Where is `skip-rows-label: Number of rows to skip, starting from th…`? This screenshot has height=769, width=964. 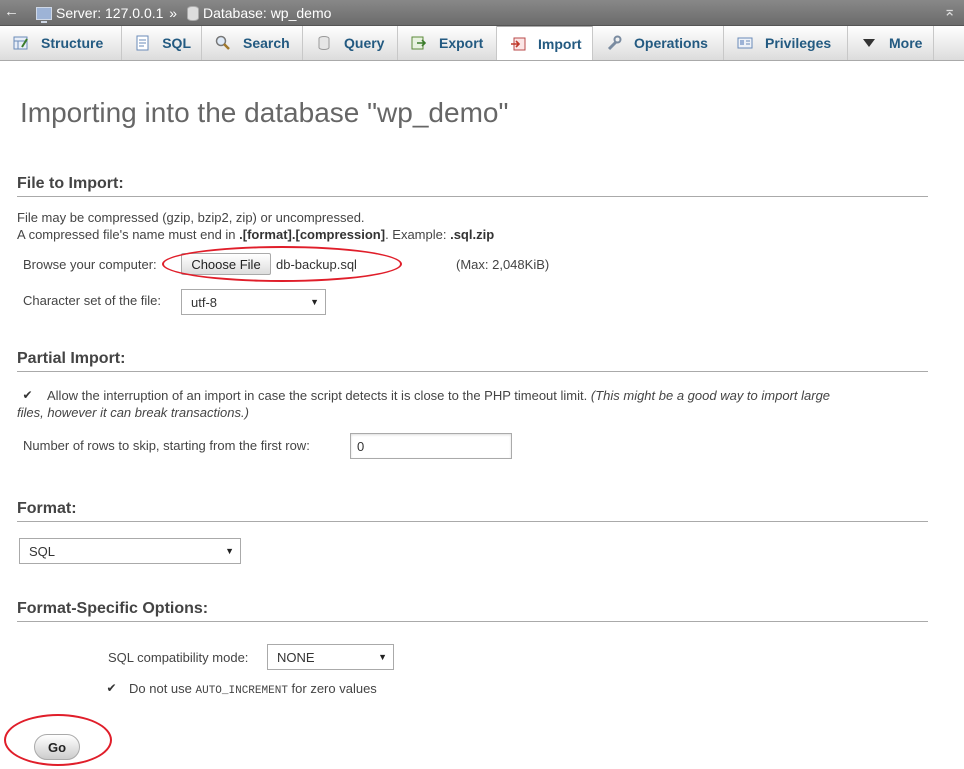
skip-rows-label: Number of rows to skip, starting from th… is located at coordinates (166, 445).